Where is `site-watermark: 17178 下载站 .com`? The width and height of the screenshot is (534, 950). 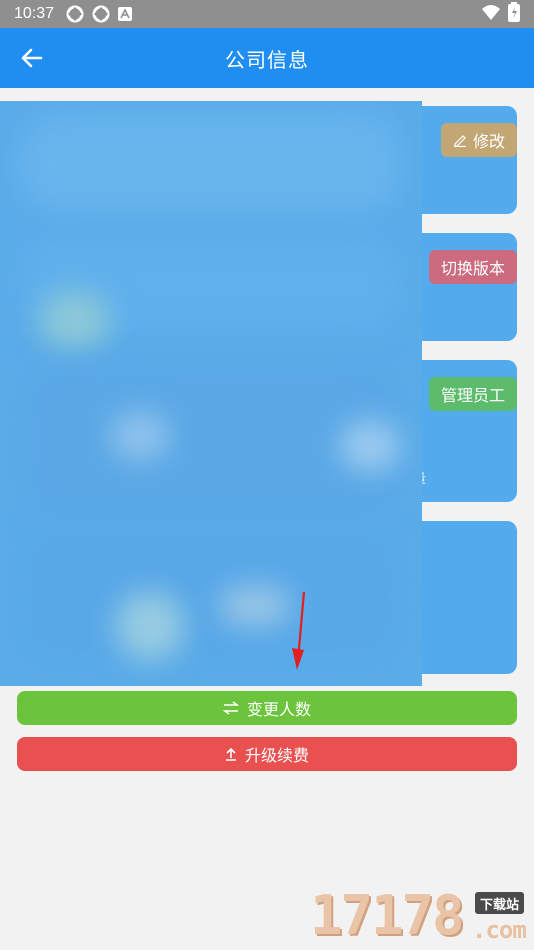 site-watermark: 17178 下载站 .com is located at coordinates (421, 916).